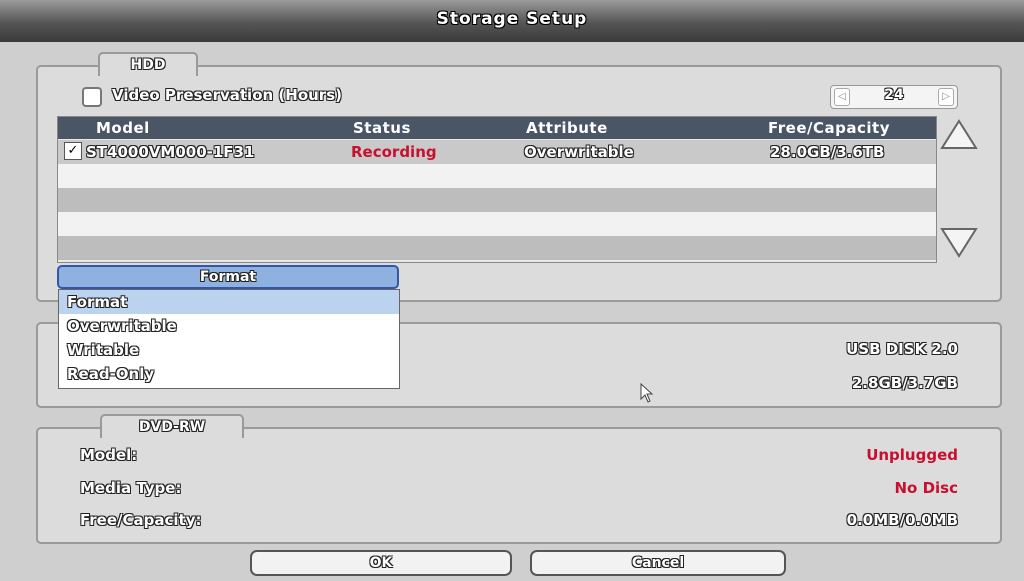 Image resolution: width=1024 pixels, height=581 pixels. I want to click on tab-dvd-rw-label: DVD-RW, so click(172, 427).